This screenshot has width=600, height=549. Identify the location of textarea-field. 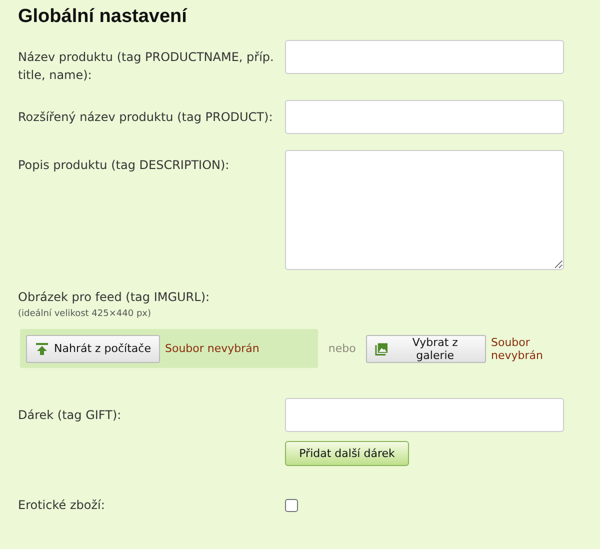
(424, 210).